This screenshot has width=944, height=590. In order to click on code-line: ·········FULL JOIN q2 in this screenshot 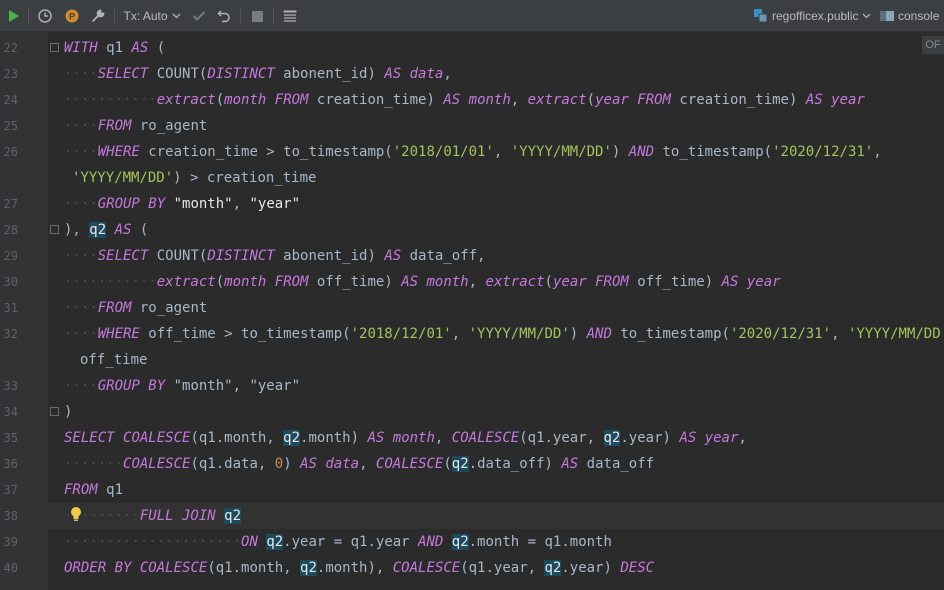, I will do `click(153, 516)`.